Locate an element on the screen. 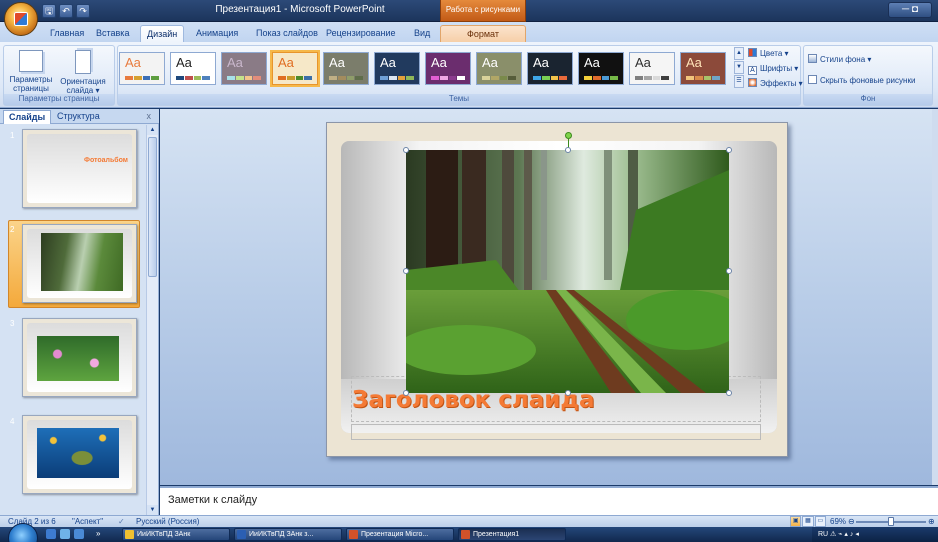 The height and width of the screenshot is (542, 938). colors-button: Цвета ▾ is located at coordinates (768, 54).